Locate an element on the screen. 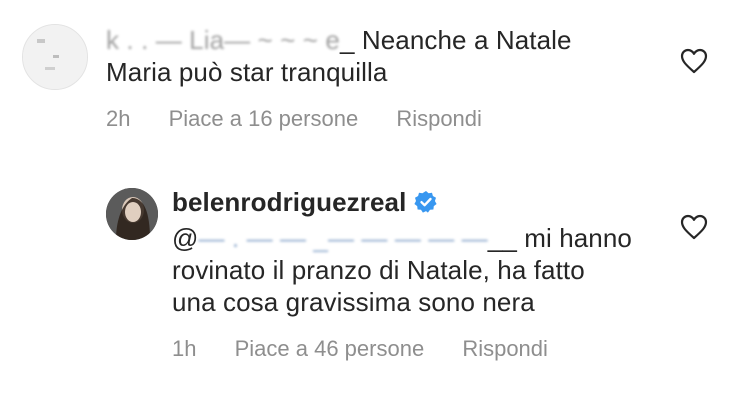 The width and height of the screenshot is (750, 404). comment-line-2: Maria può star tranquilla is located at coordinates (247, 72).